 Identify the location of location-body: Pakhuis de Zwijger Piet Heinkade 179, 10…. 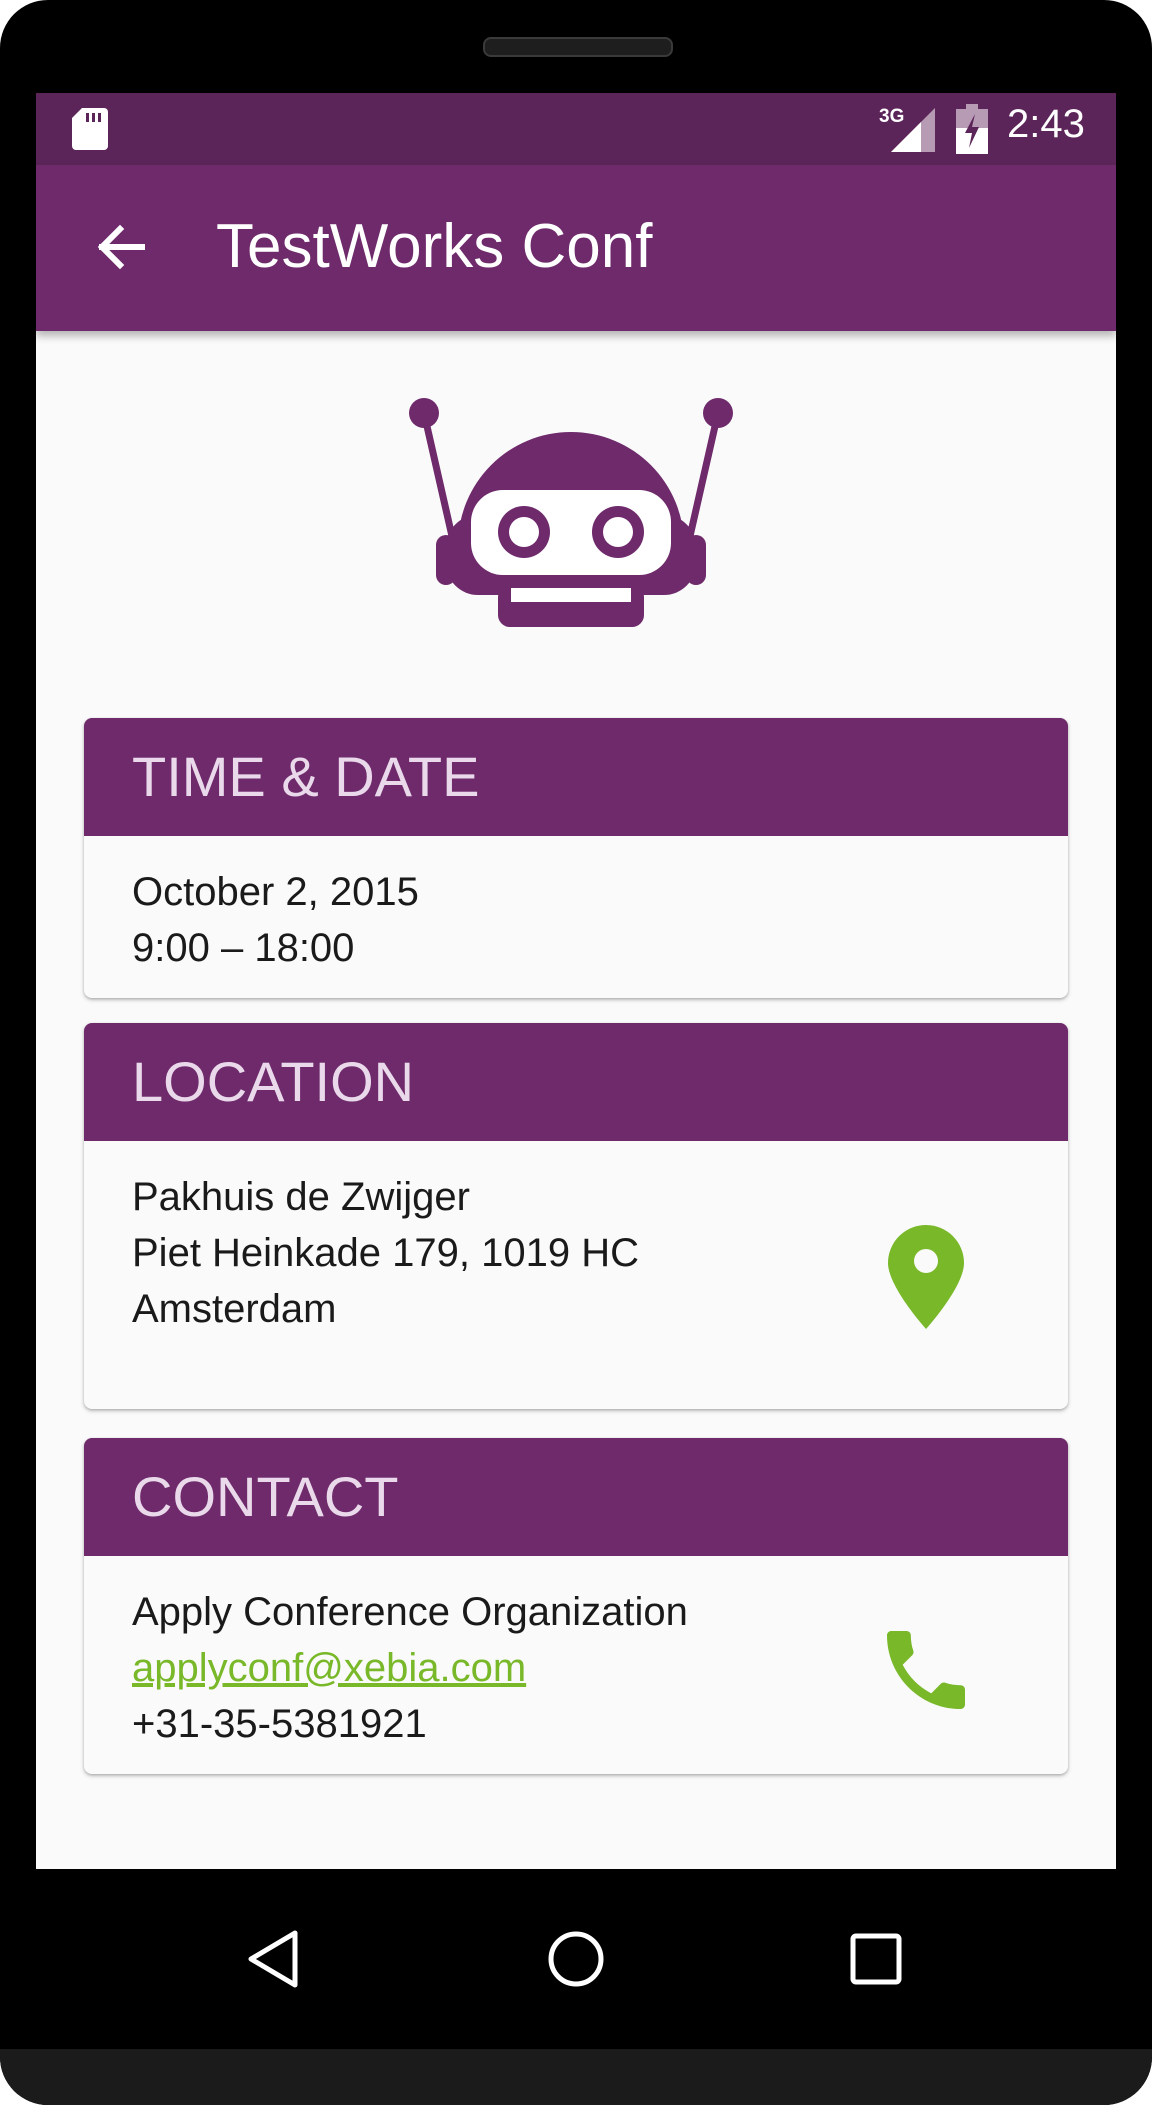
(576, 1239).